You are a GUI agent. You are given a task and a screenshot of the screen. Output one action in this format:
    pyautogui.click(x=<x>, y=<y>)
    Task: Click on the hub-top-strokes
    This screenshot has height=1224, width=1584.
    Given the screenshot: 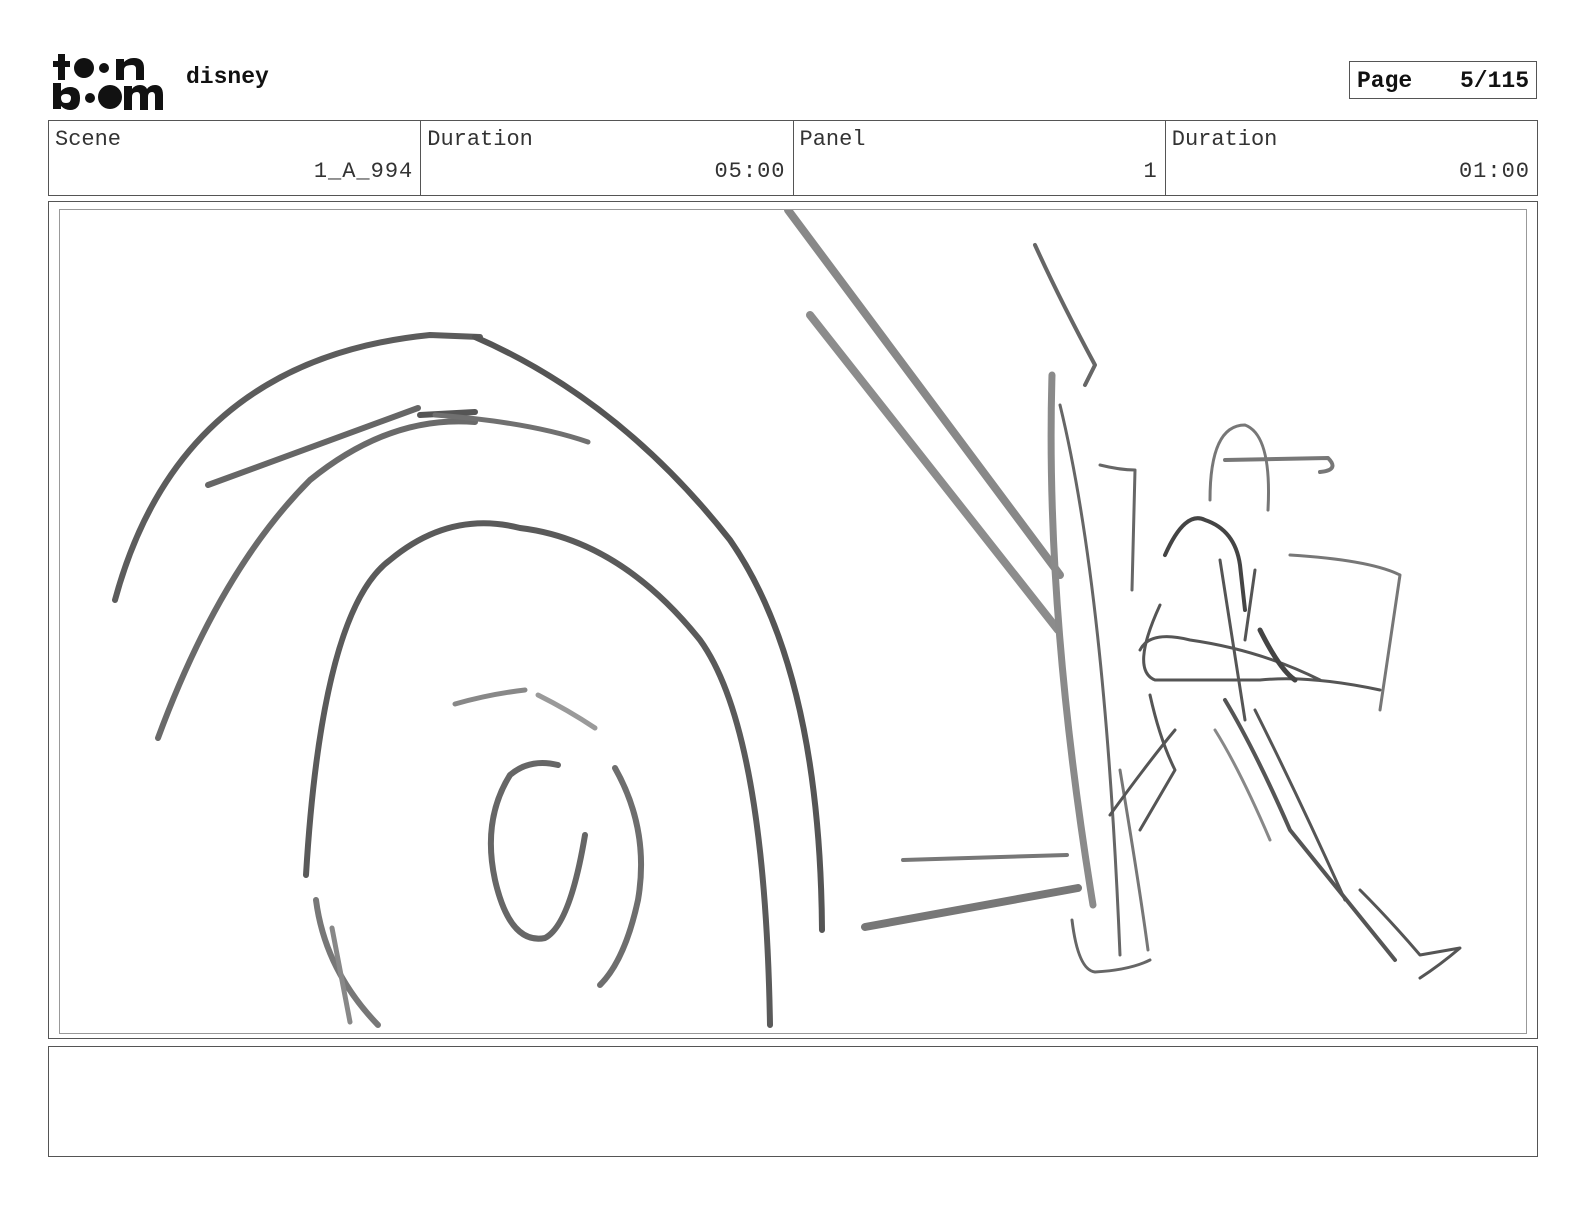 What is the action you would take?
    pyautogui.click(x=490, y=697)
    